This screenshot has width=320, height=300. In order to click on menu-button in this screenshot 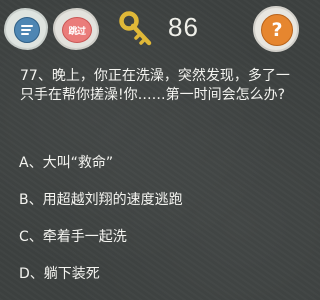, I will do `click(26, 29)`.